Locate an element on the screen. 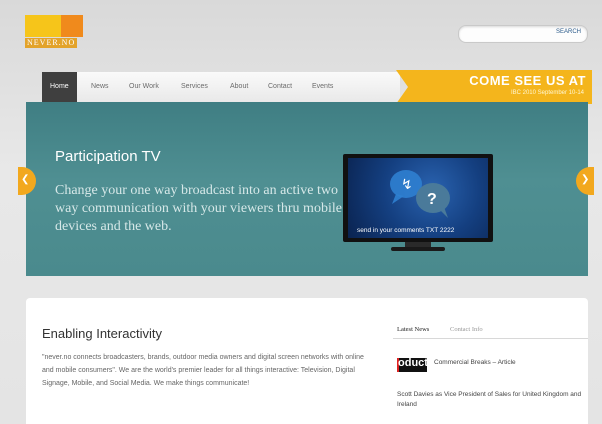 The width and height of the screenshot is (602, 424). tv-screen: ↯ ? send in your comments TXT 2222 is located at coordinates (418, 198).